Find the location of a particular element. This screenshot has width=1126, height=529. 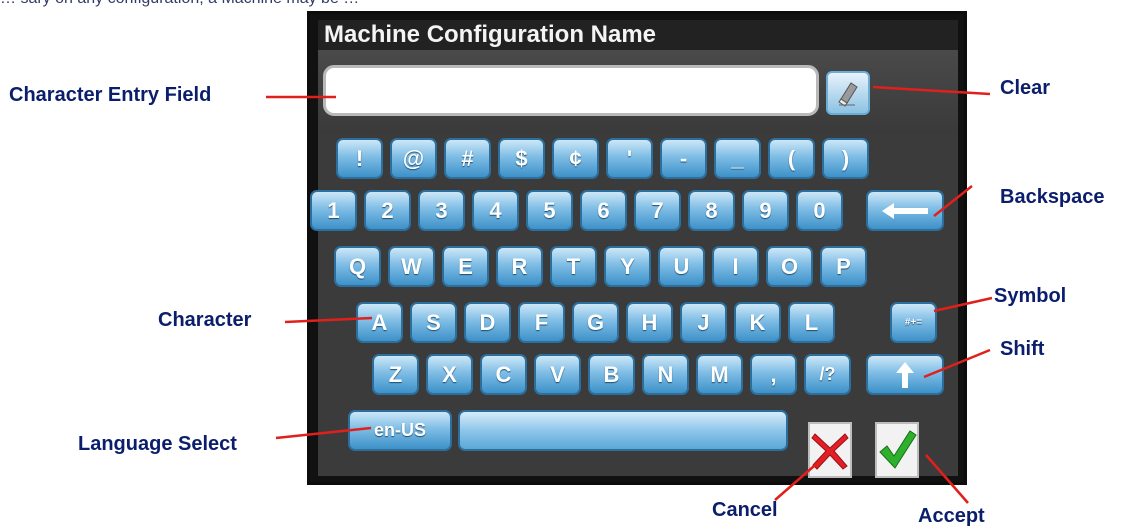

callout-line-language is located at coordinates (323, 433).